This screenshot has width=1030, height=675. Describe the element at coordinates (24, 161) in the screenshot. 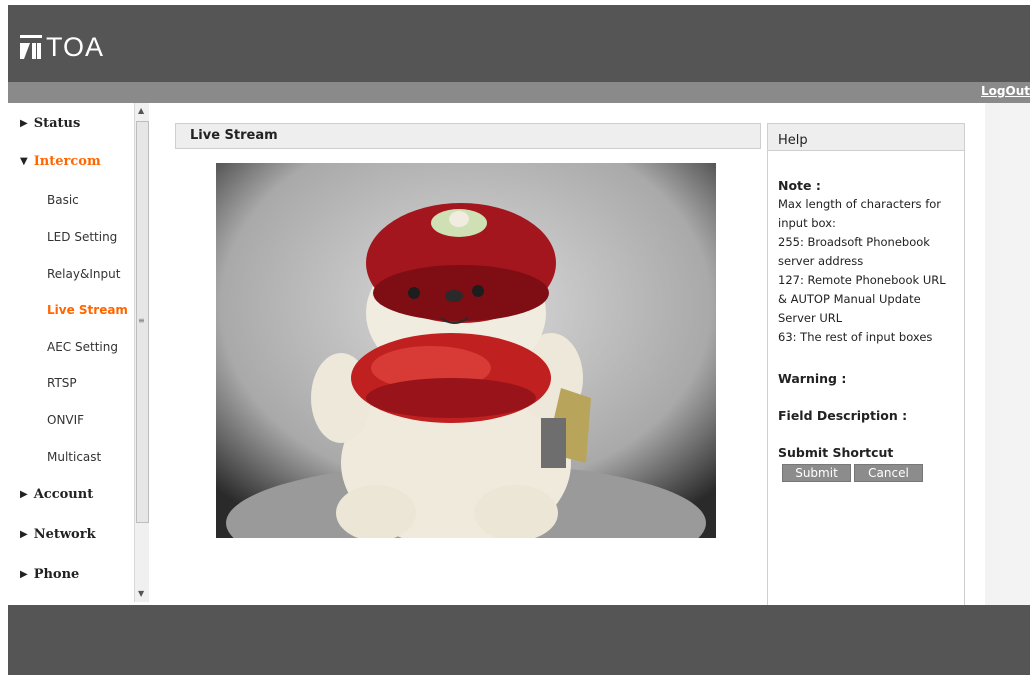

I see `triangle-down-icon: ▼` at that location.